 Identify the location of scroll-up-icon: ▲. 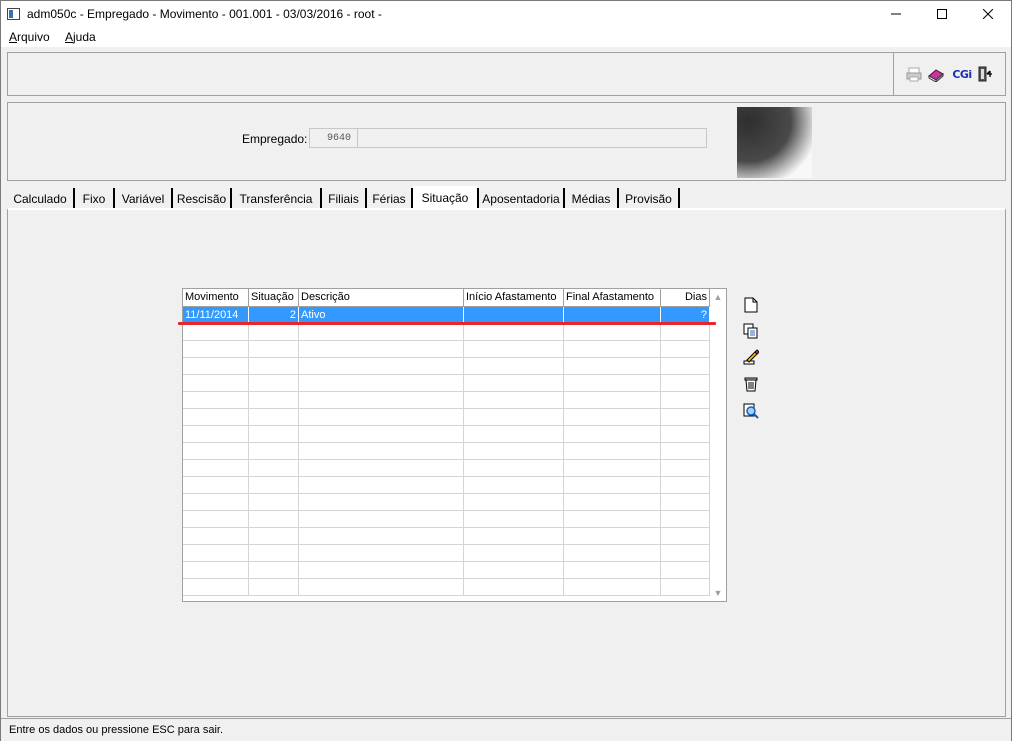
(718, 297).